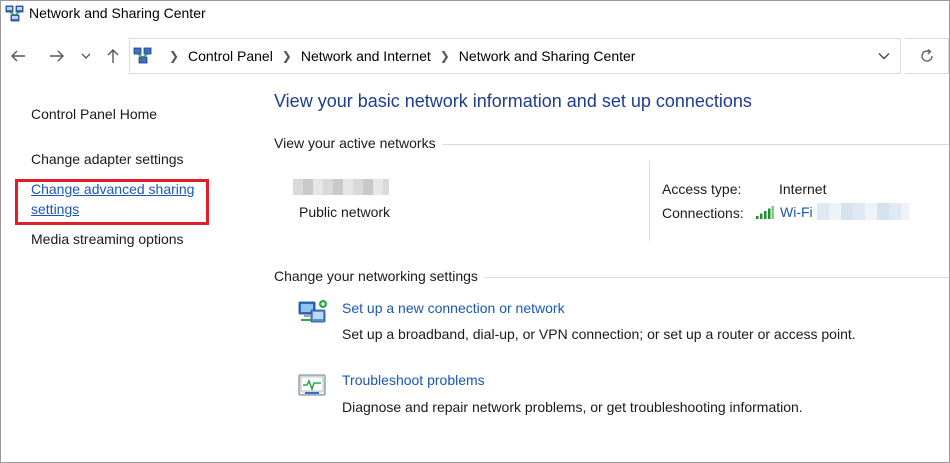 This screenshot has width=950, height=463. I want to click on forward-arrow-icon, so click(57, 56).